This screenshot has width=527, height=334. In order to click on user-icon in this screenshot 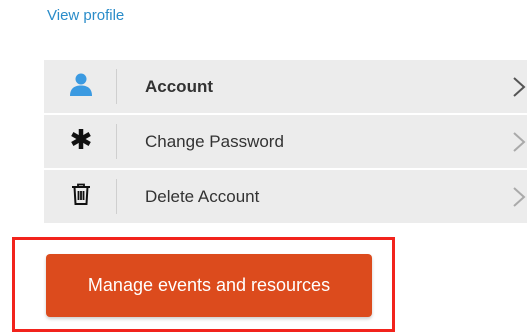, I will do `click(81, 86)`.